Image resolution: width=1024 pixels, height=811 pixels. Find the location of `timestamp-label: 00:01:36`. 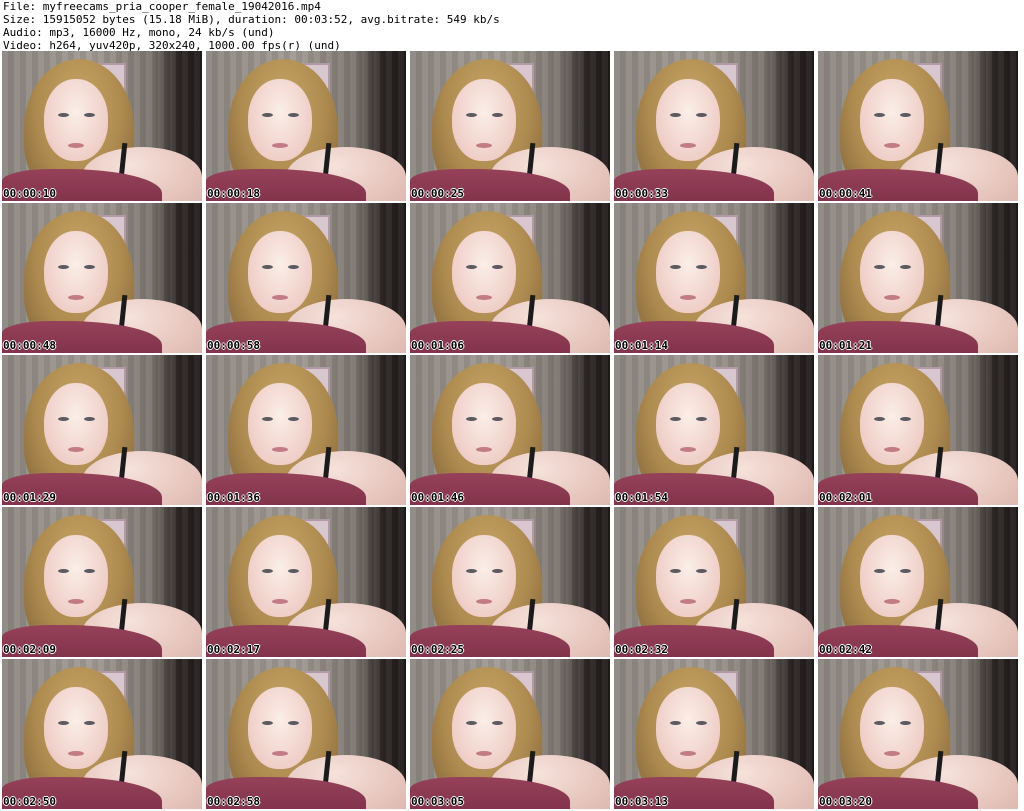

timestamp-label: 00:01:36 is located at coordinates (233, 497).